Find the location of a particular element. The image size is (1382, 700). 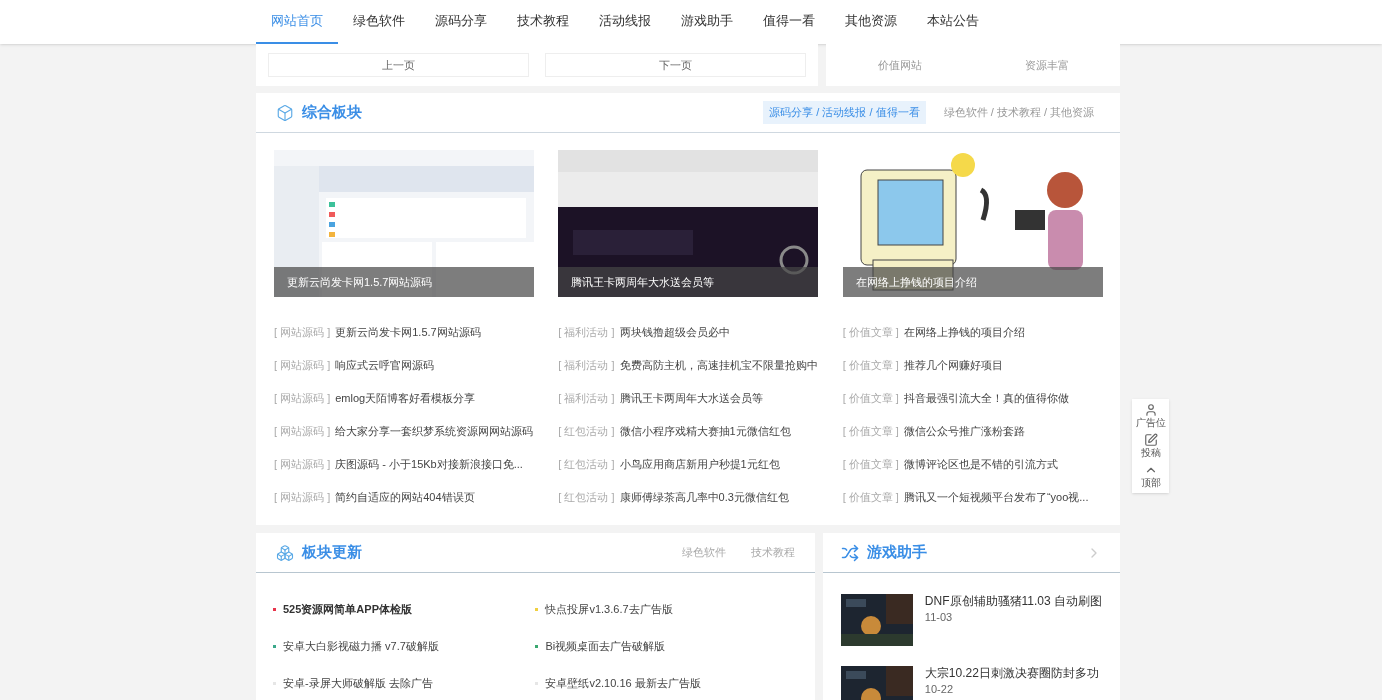

article-link: 免费高防主机，高速挂机宝不限量抢购中 is located at coordinates (718, 365).